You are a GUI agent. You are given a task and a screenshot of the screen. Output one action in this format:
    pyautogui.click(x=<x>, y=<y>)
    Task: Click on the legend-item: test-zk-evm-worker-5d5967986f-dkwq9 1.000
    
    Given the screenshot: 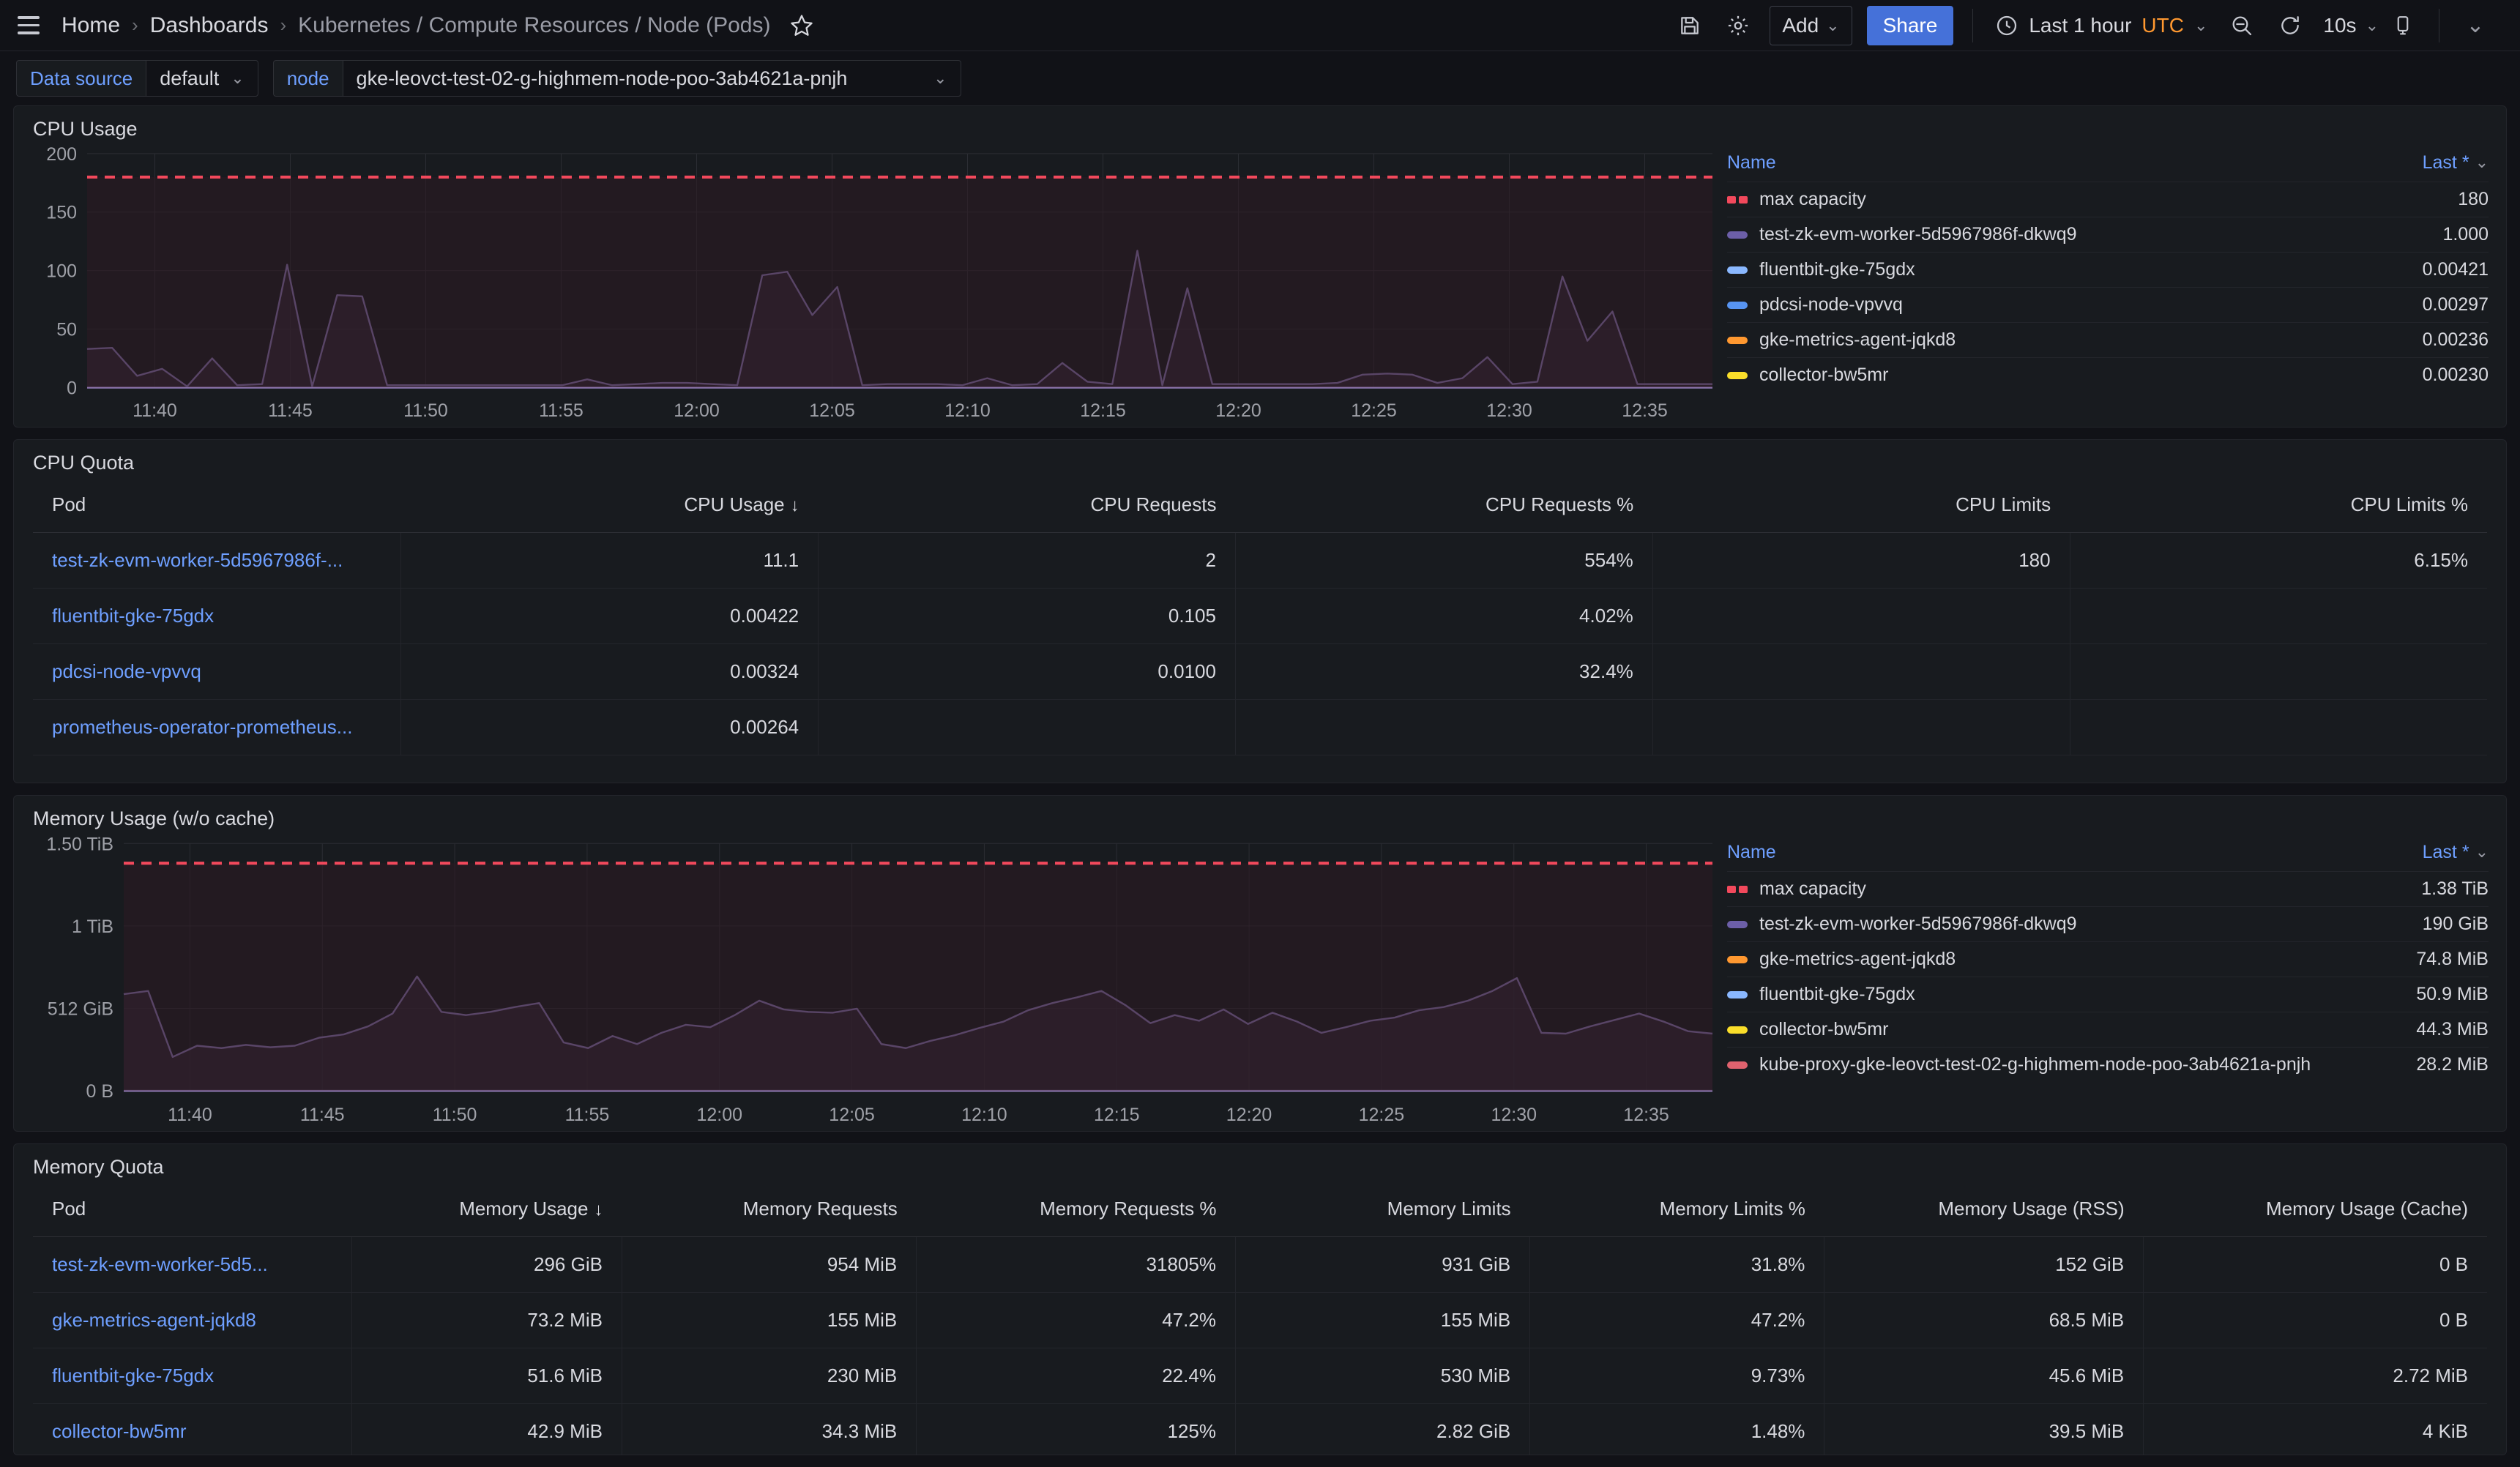 What is the action you would take?
    pyautogui.click(x=2108, y=234)
    